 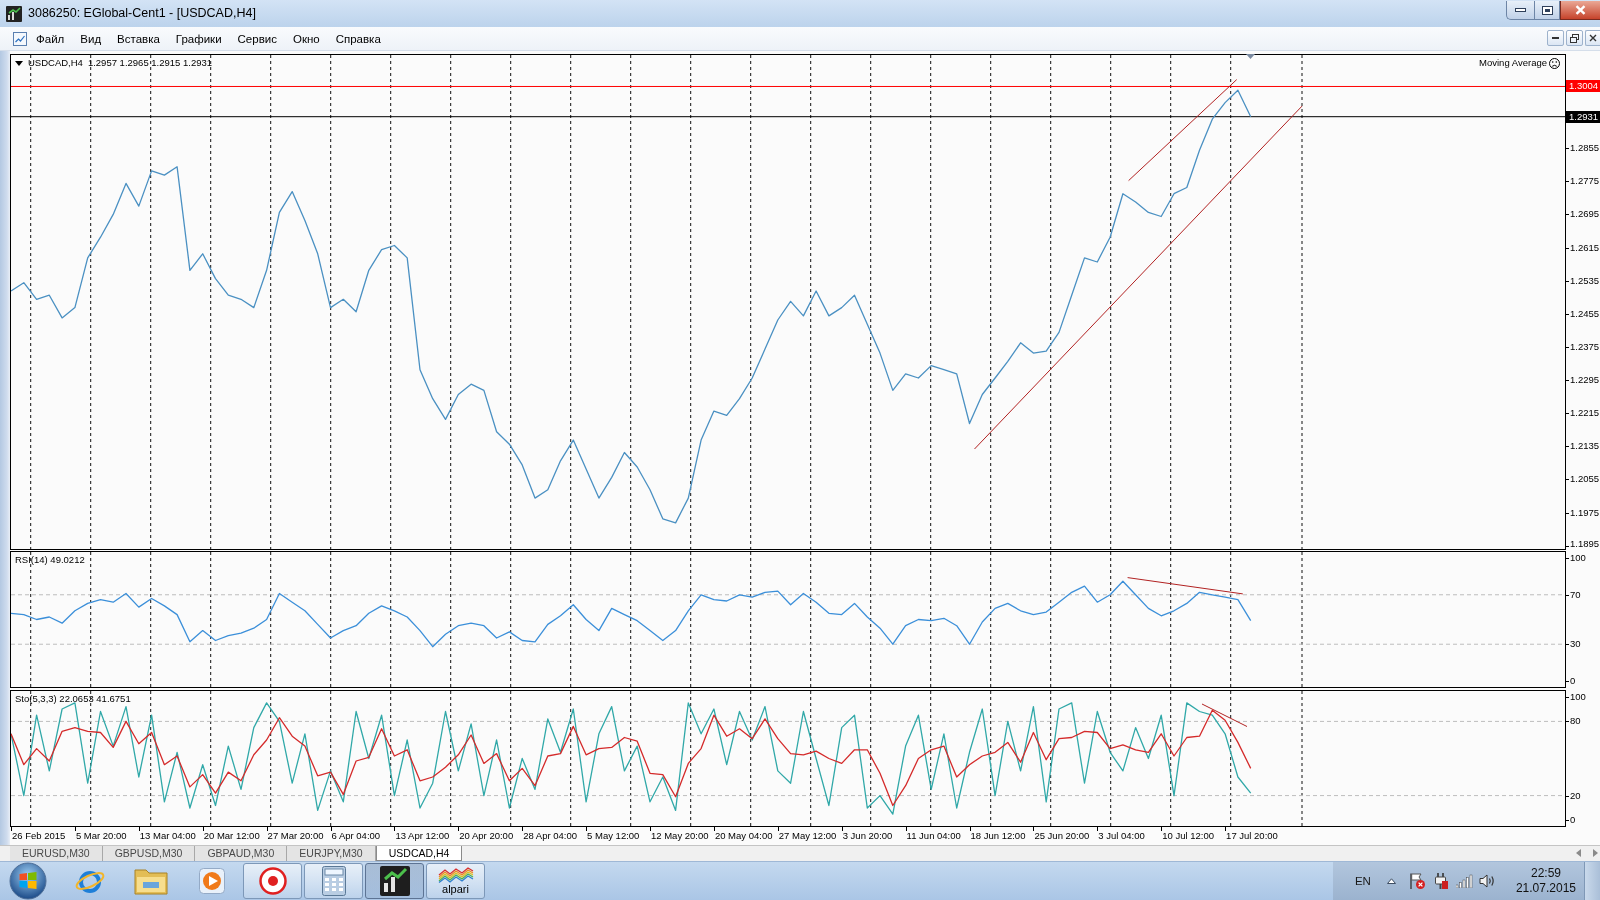 What do you see at coordinates (1554, 63) in the screenshot?
I see `frown-face-icon` at bounding box center [1554, 63].